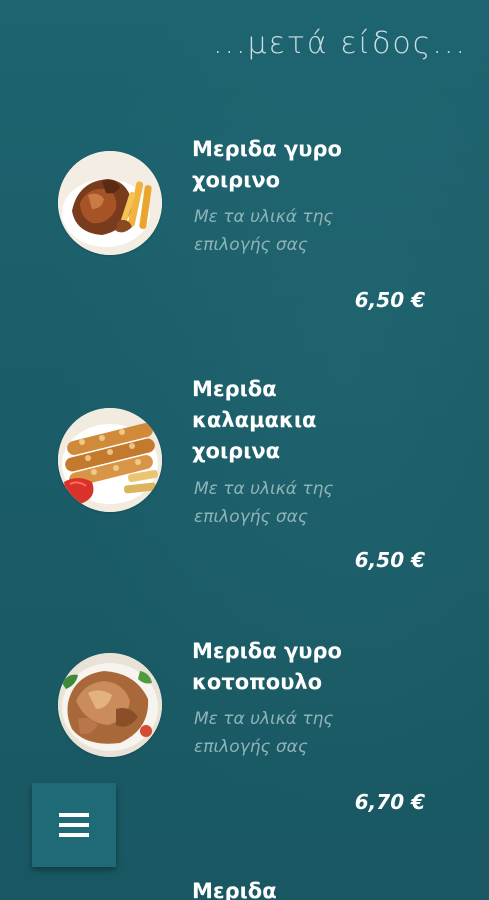  I want to click on pork-skewers-plate-icon, so click(110, 460).